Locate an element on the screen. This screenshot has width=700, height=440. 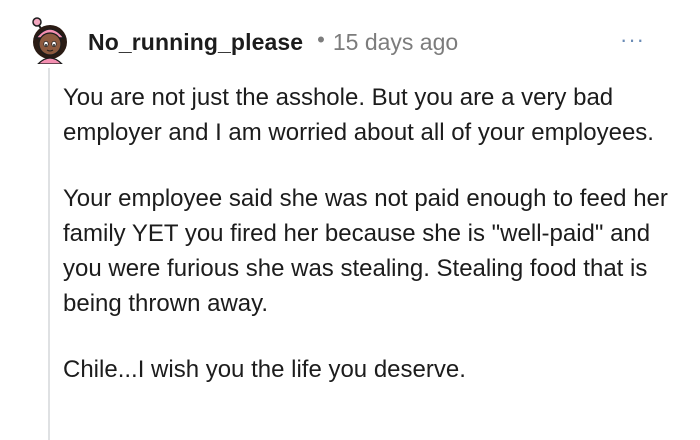
thread-line is located at coordinates (49, 254).